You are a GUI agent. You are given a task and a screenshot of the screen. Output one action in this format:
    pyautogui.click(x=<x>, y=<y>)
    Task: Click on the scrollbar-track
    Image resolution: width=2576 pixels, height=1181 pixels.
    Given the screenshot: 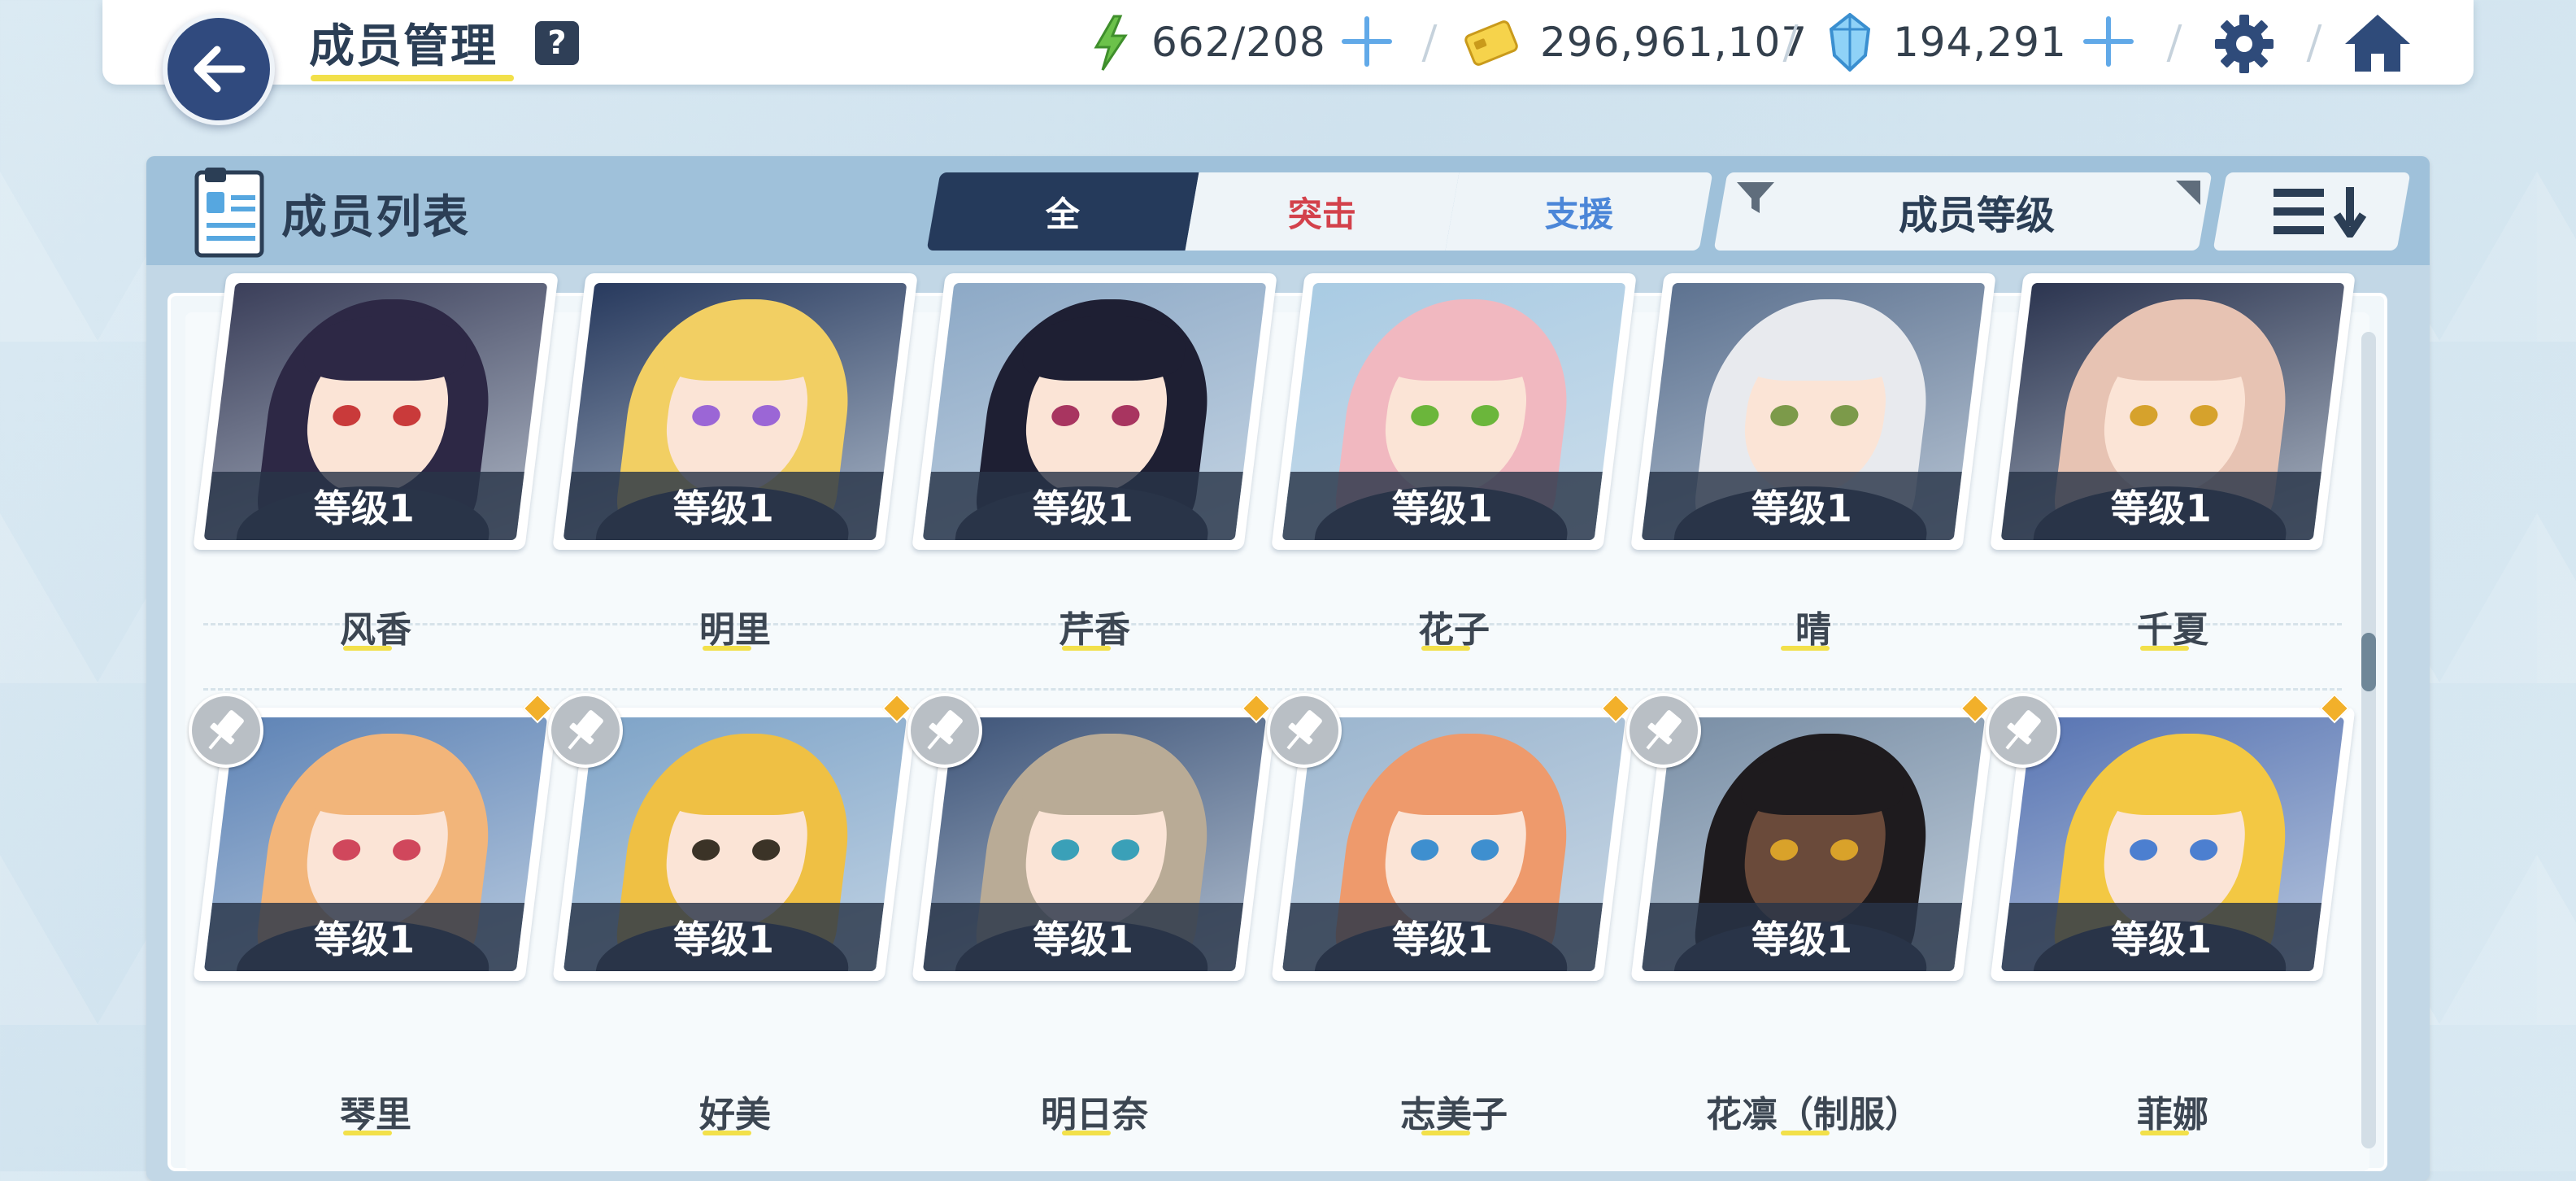 What is the action you would take?
    pyautogui.click(x=2369, y=740)
    